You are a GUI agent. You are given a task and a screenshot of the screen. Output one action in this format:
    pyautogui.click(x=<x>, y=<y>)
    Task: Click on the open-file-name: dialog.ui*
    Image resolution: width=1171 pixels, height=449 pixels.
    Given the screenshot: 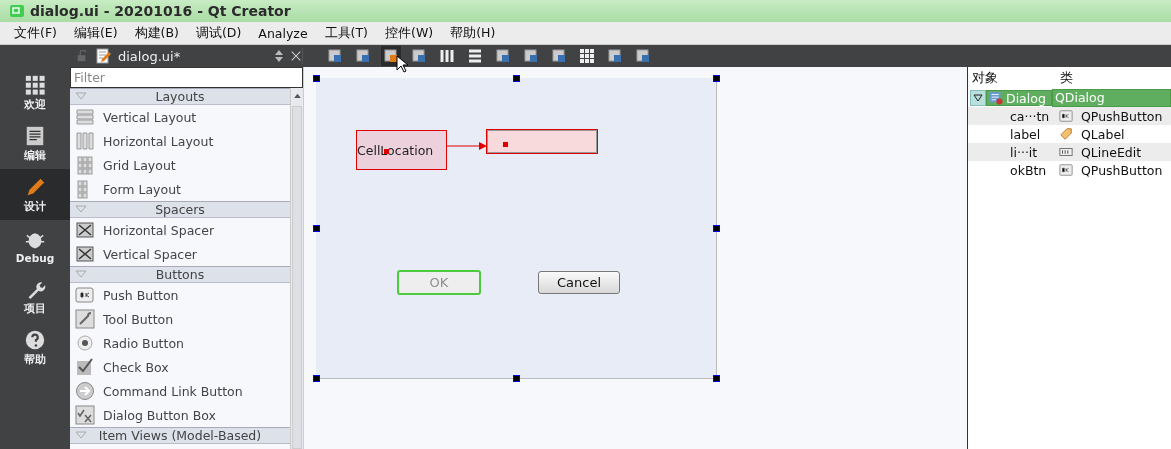 What is the action you would take?
    pyautogui.click(x=193, y=56)
    